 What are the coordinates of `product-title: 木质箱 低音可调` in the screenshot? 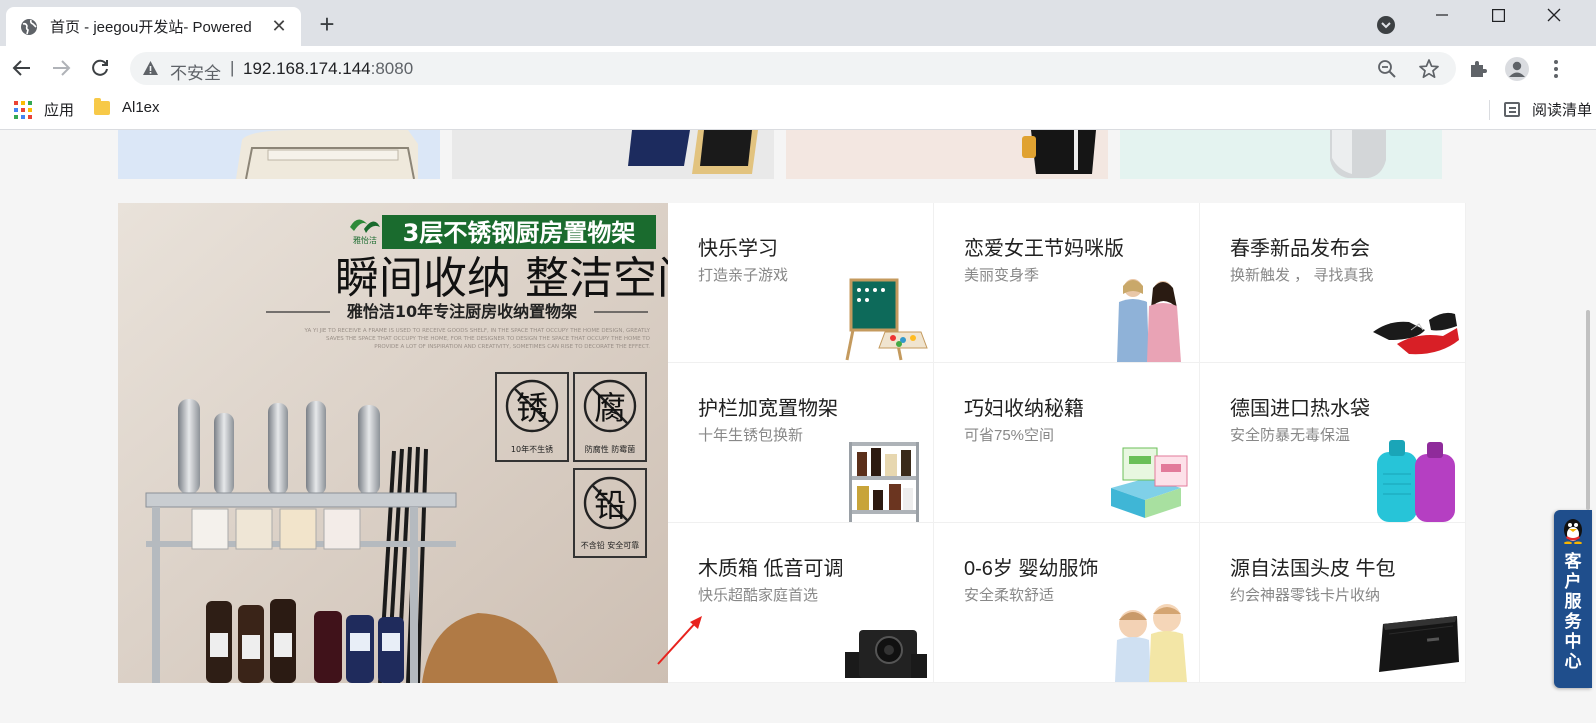 It's located at (771, 569).